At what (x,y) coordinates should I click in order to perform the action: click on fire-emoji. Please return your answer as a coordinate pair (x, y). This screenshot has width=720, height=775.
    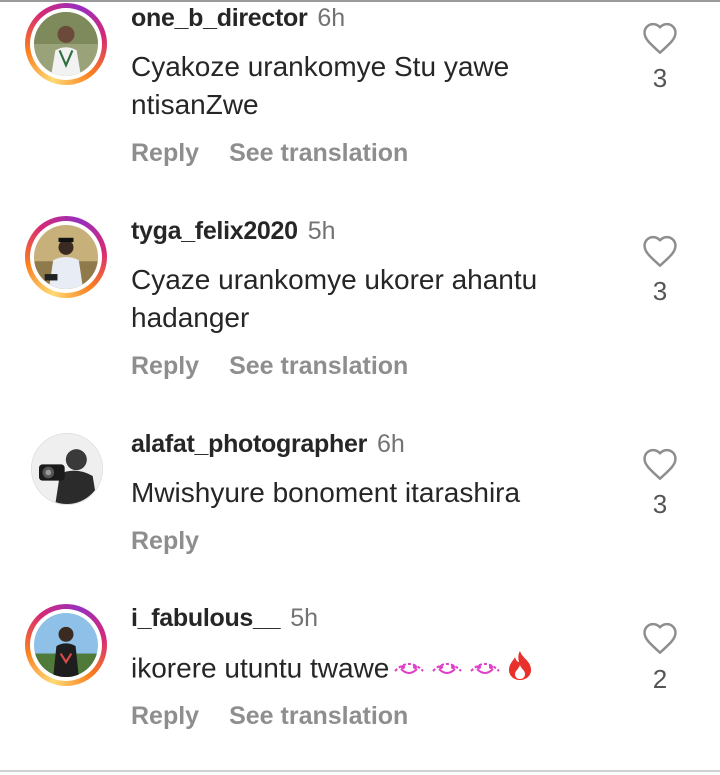
    Looking at the image, I should click on (520, 670).